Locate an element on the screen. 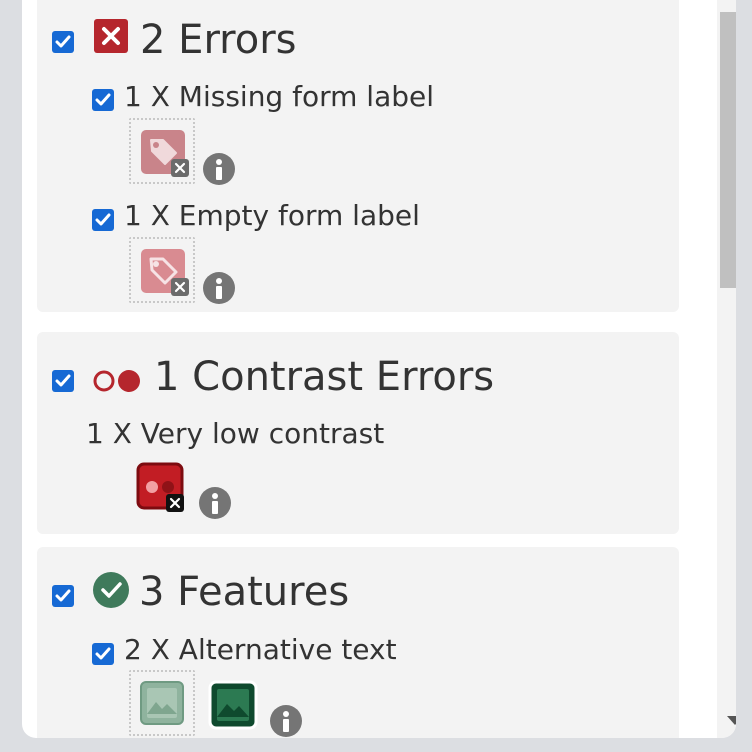 The height and width of the screenshot is (752, 752). empty-form-label-checkbox is located at coordinates (103, 220).